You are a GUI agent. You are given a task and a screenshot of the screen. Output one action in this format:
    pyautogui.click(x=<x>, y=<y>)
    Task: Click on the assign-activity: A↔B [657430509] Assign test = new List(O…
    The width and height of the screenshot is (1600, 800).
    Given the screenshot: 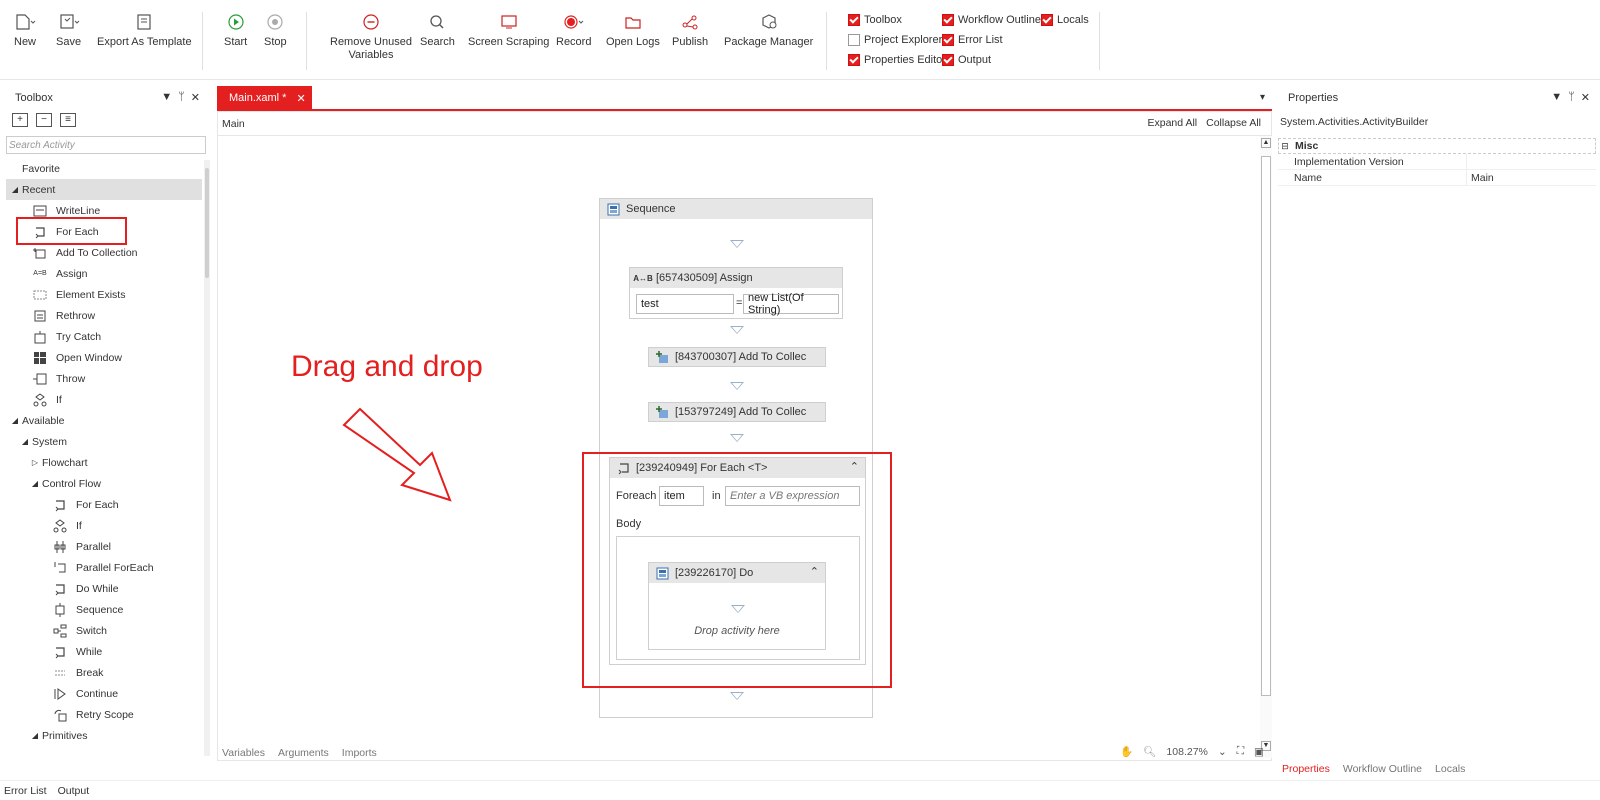 What is the action you would take?
    pyautogui.click(x=736, y=293)
    